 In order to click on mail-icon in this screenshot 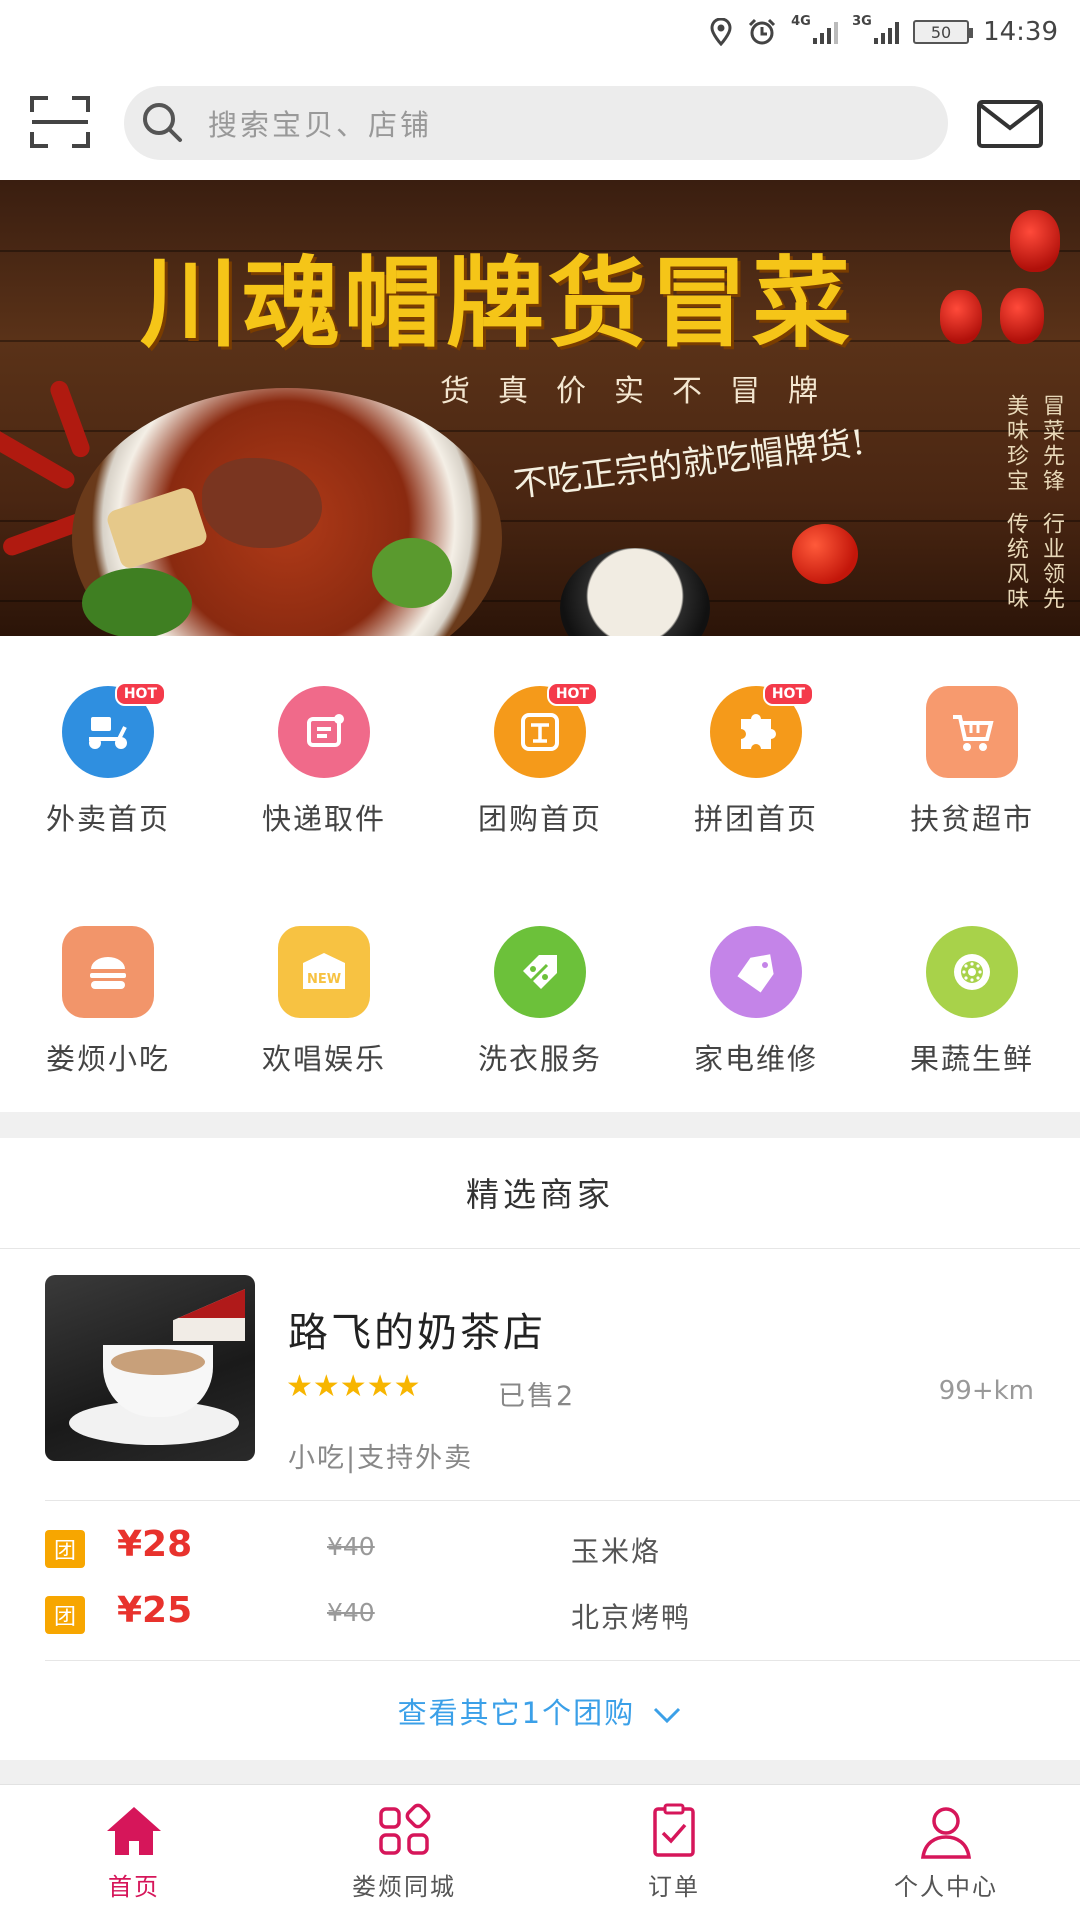, I will do `click(1010, 124)`.